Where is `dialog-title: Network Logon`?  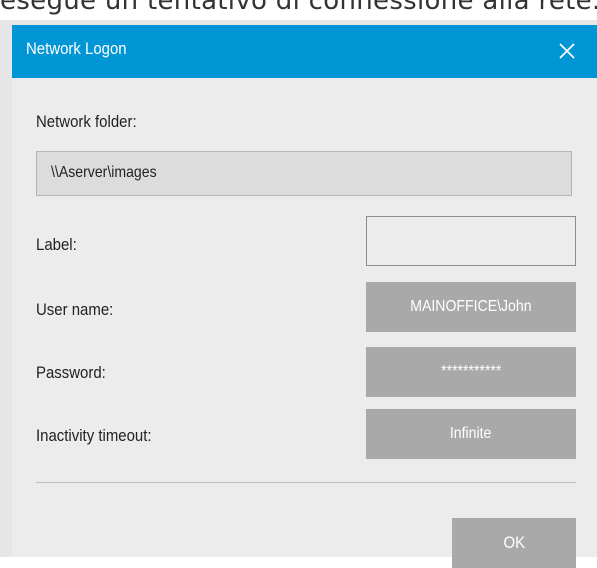
dialog-title: Network Logon is located at coordinates (76, 48).